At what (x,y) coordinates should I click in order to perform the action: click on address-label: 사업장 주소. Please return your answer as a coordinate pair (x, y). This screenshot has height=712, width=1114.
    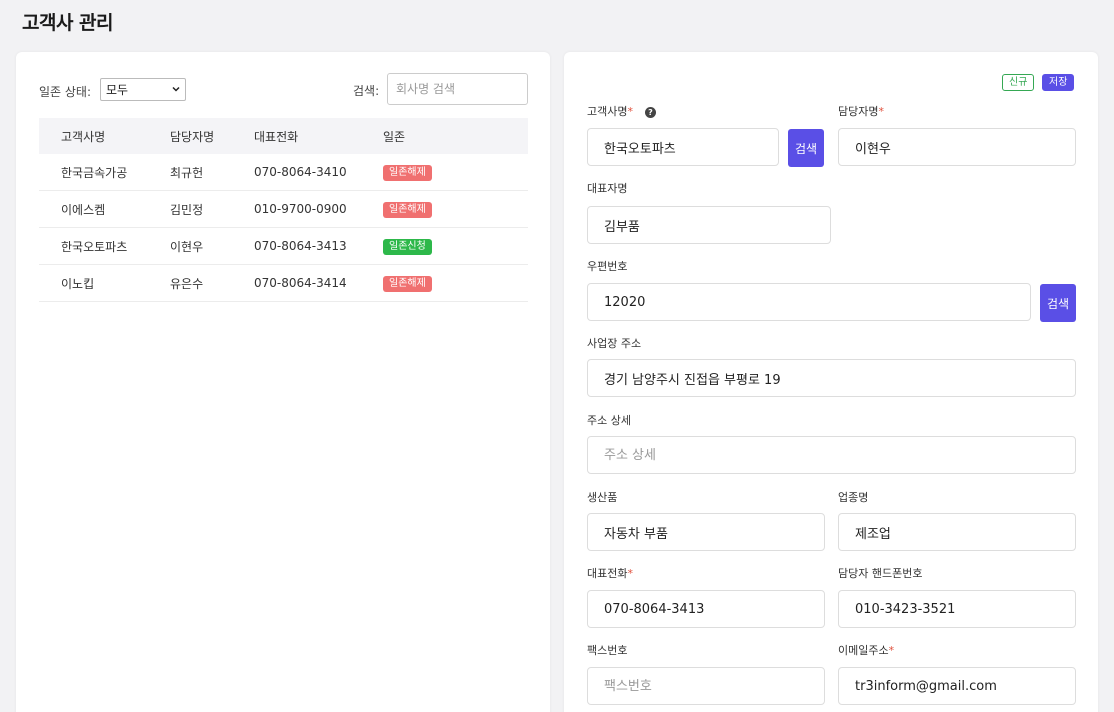
    Looking at the image, I should click on (614, 343).